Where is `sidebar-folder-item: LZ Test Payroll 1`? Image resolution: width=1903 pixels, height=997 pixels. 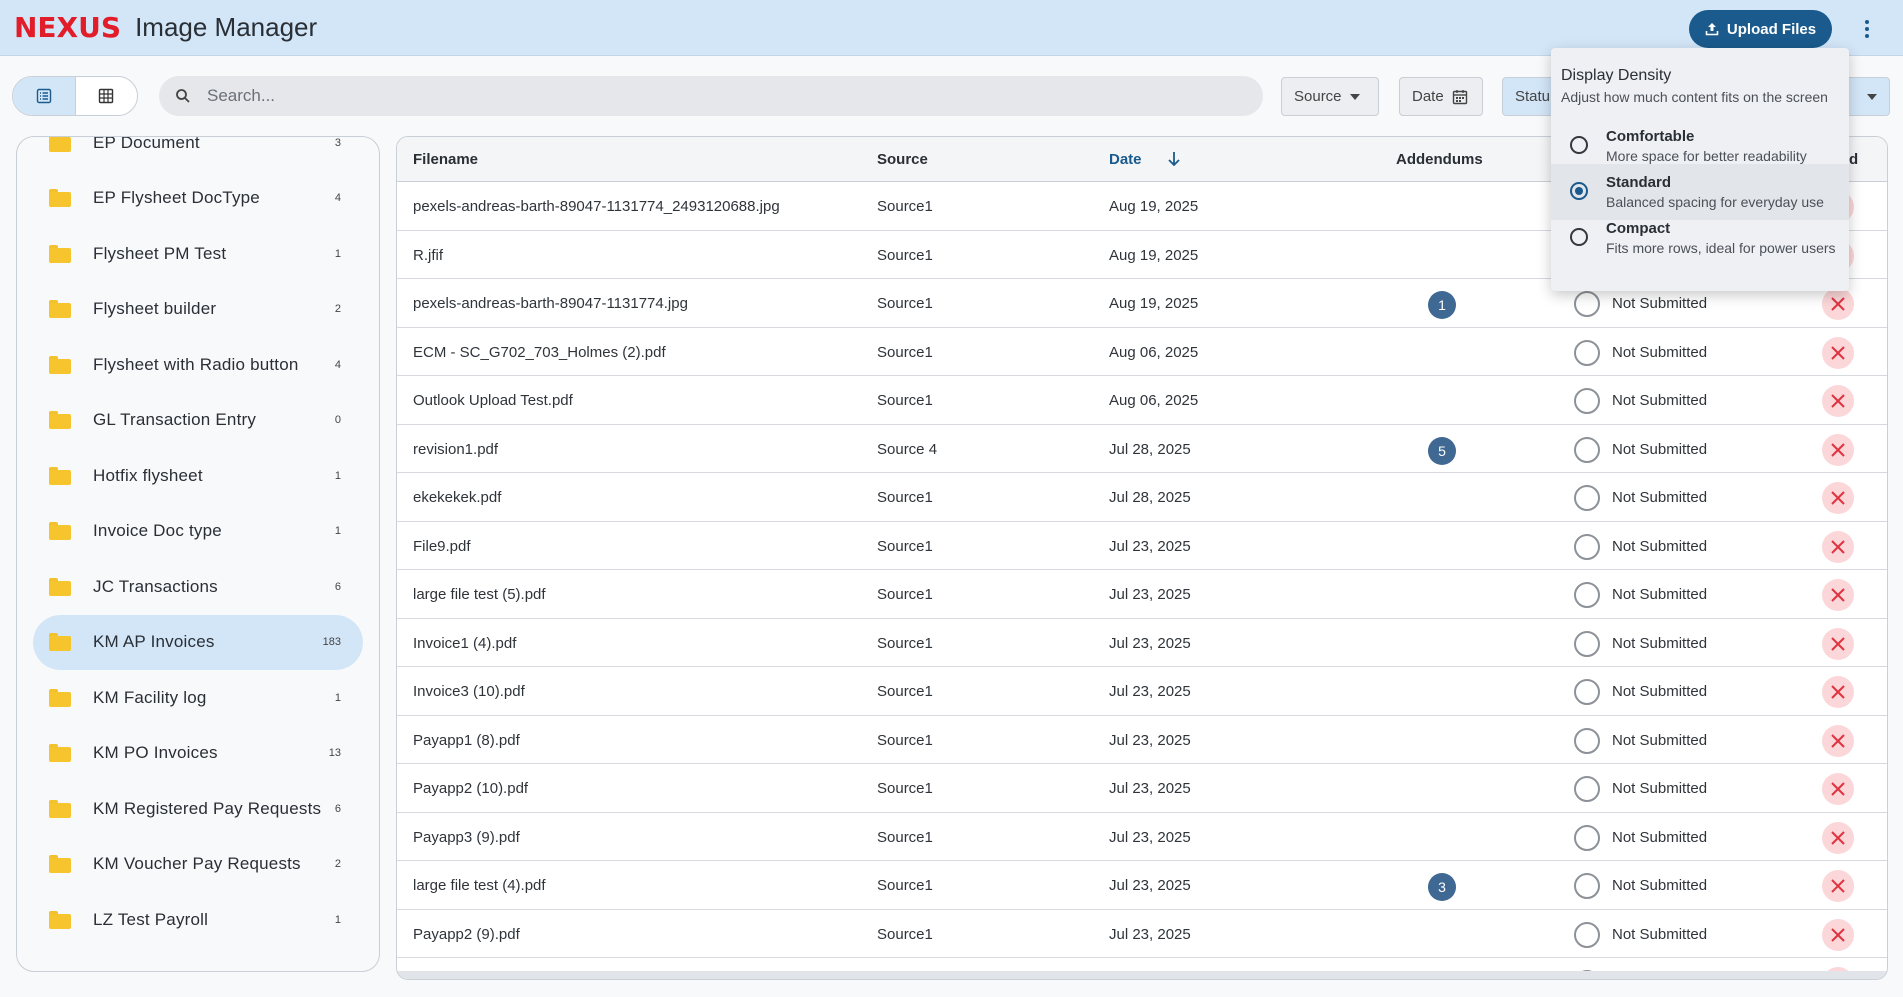 sidebar-folder-item: LZ Test Payroll 1 is located at coordinates (198, 920).